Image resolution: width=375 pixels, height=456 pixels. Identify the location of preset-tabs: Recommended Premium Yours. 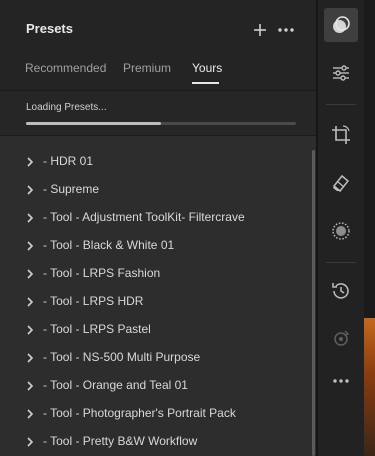
(158, 73).